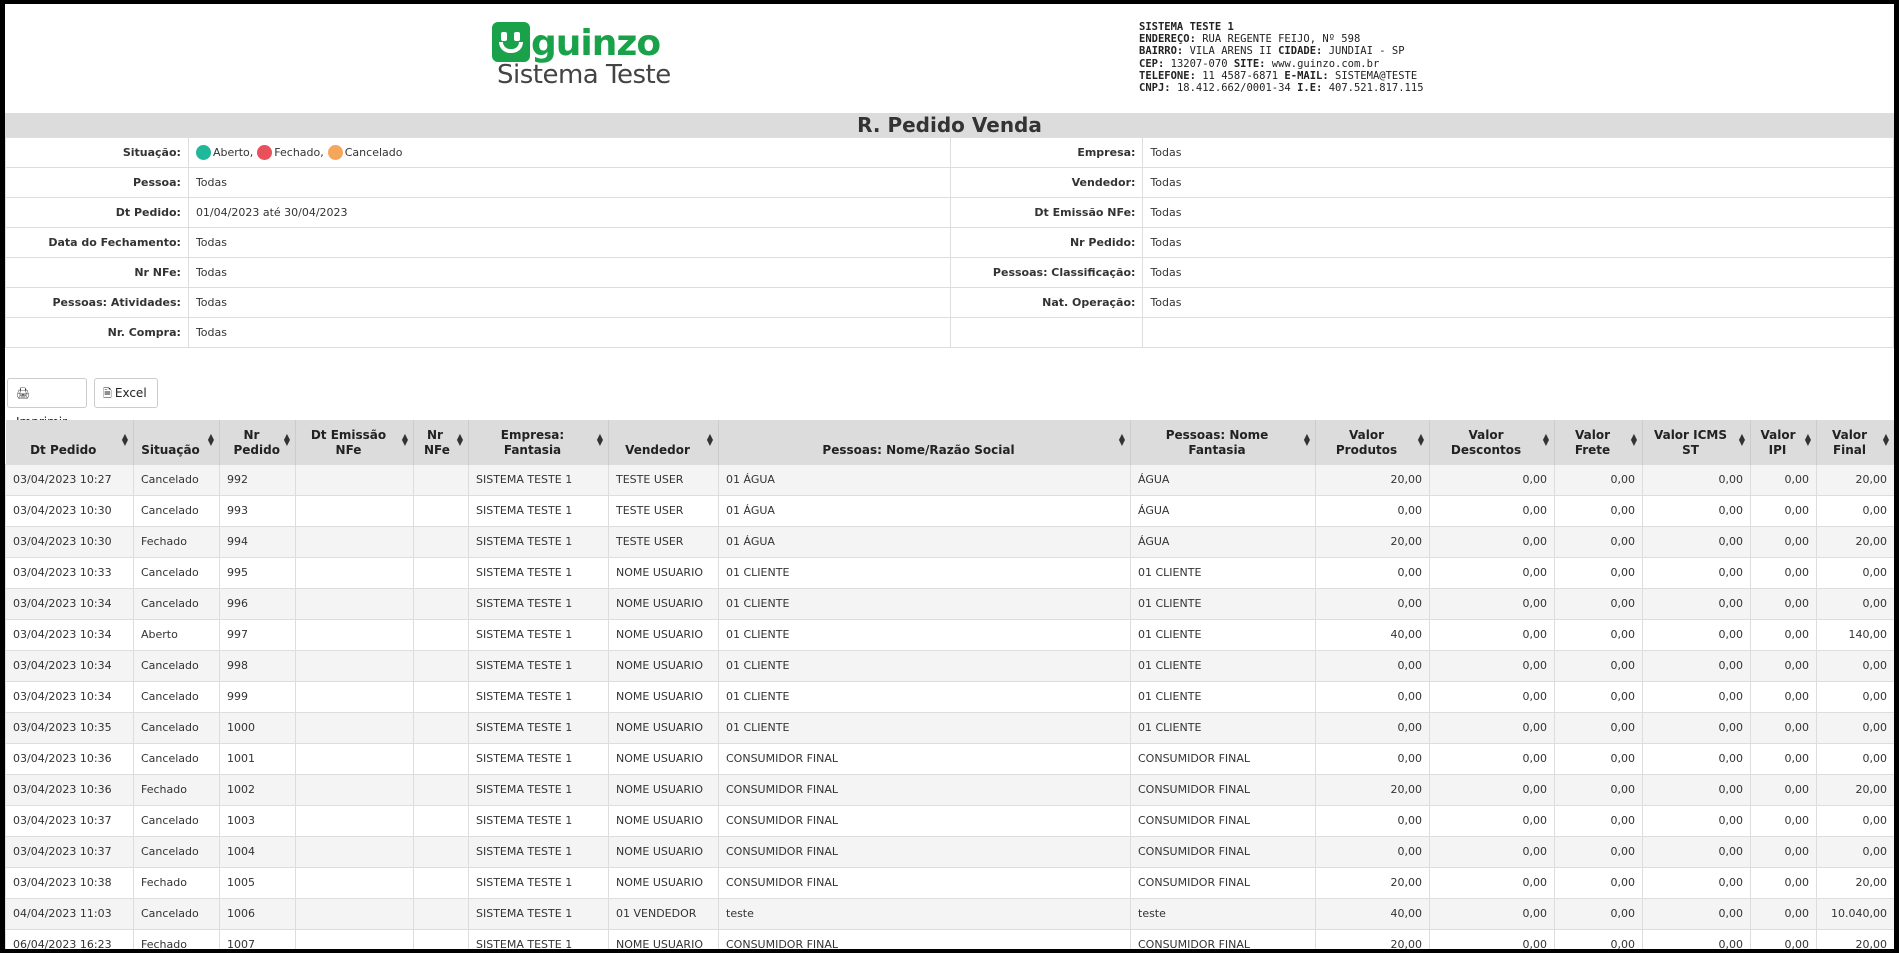 The width and height of the screenshot is (1899, 953). What do you see at coordinates (354, 442) in the screenshot?
I see `column-header: Dt Emissão NFe ▲ ▼` at bounding box center [354, 442].